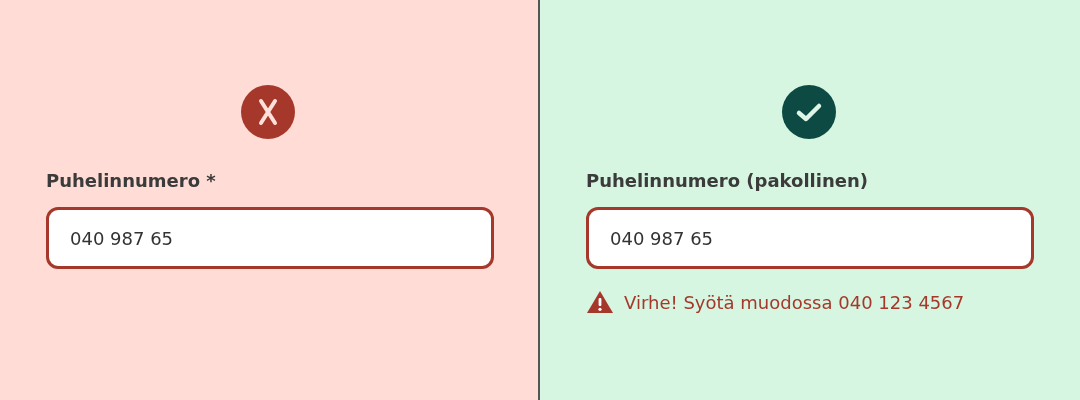 The image size is (1080, 400). I want to click on checkmark-icon, so click(809, 112).